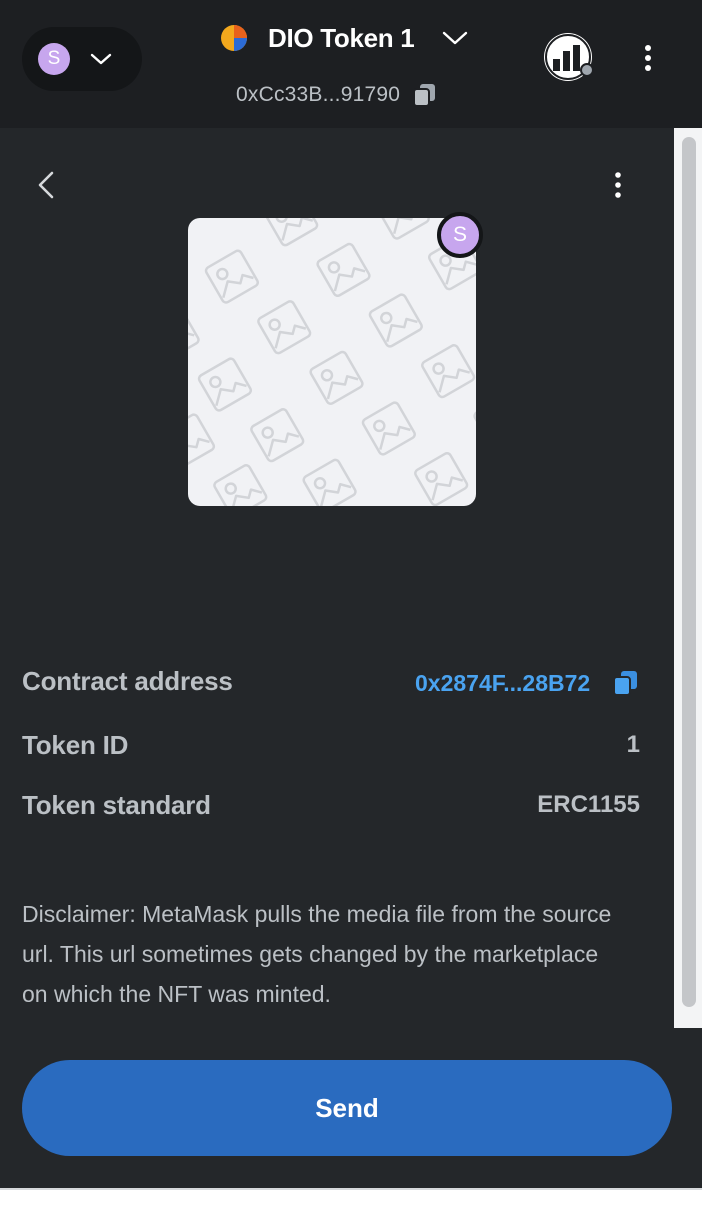 The width and height of the screenshot is (702, 1206). I want to click on token-id-label: Token ID, so click(75, 745).